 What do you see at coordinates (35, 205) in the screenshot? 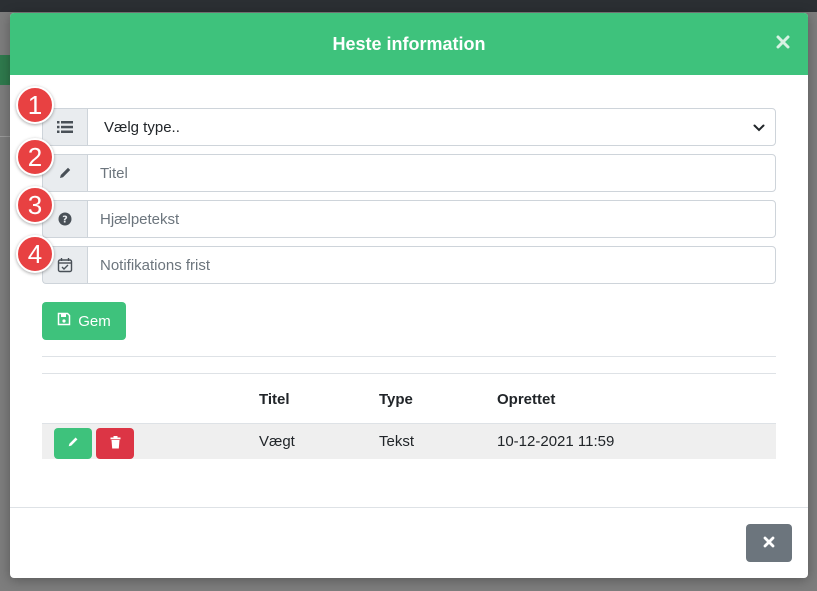
I see `step-badge-3: 3` at bounding box center [35, 205].